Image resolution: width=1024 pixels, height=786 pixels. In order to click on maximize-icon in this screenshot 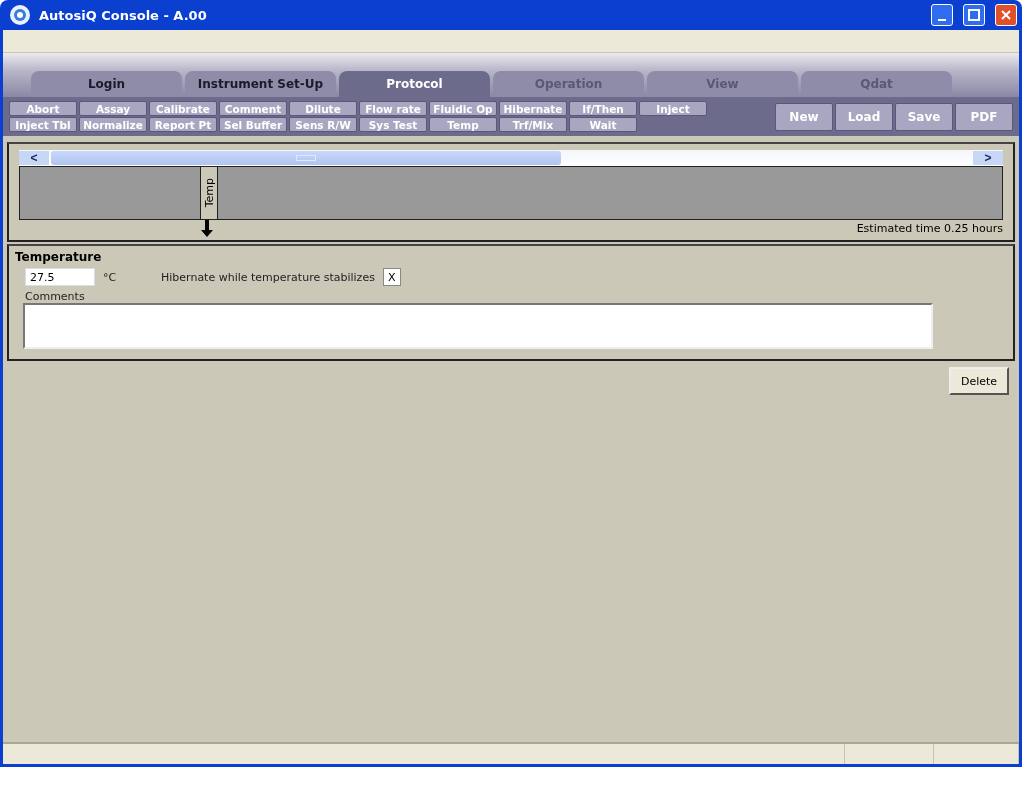, I will do `click(974, 15)`.